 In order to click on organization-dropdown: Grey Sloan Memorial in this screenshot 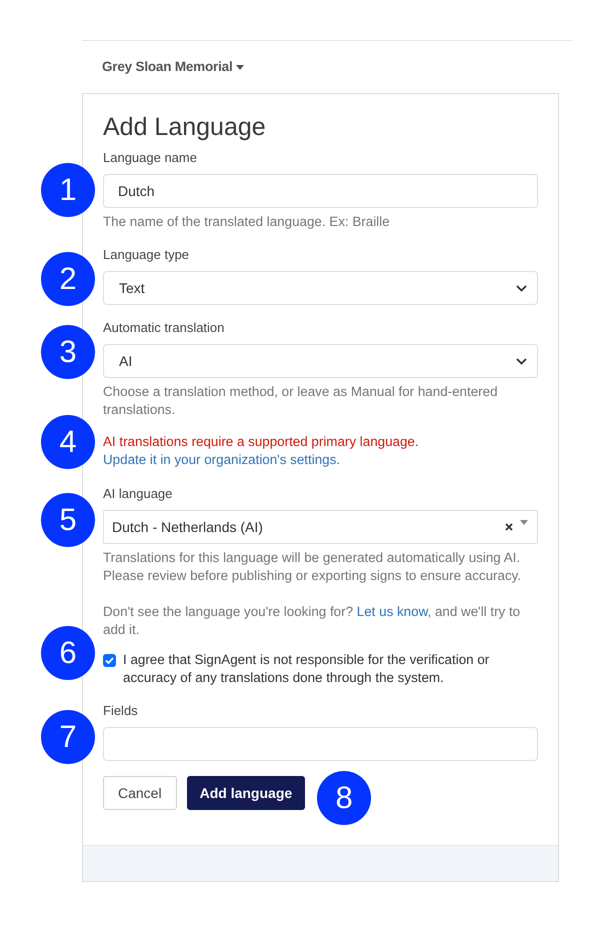, I will do `click(173, 67)`.